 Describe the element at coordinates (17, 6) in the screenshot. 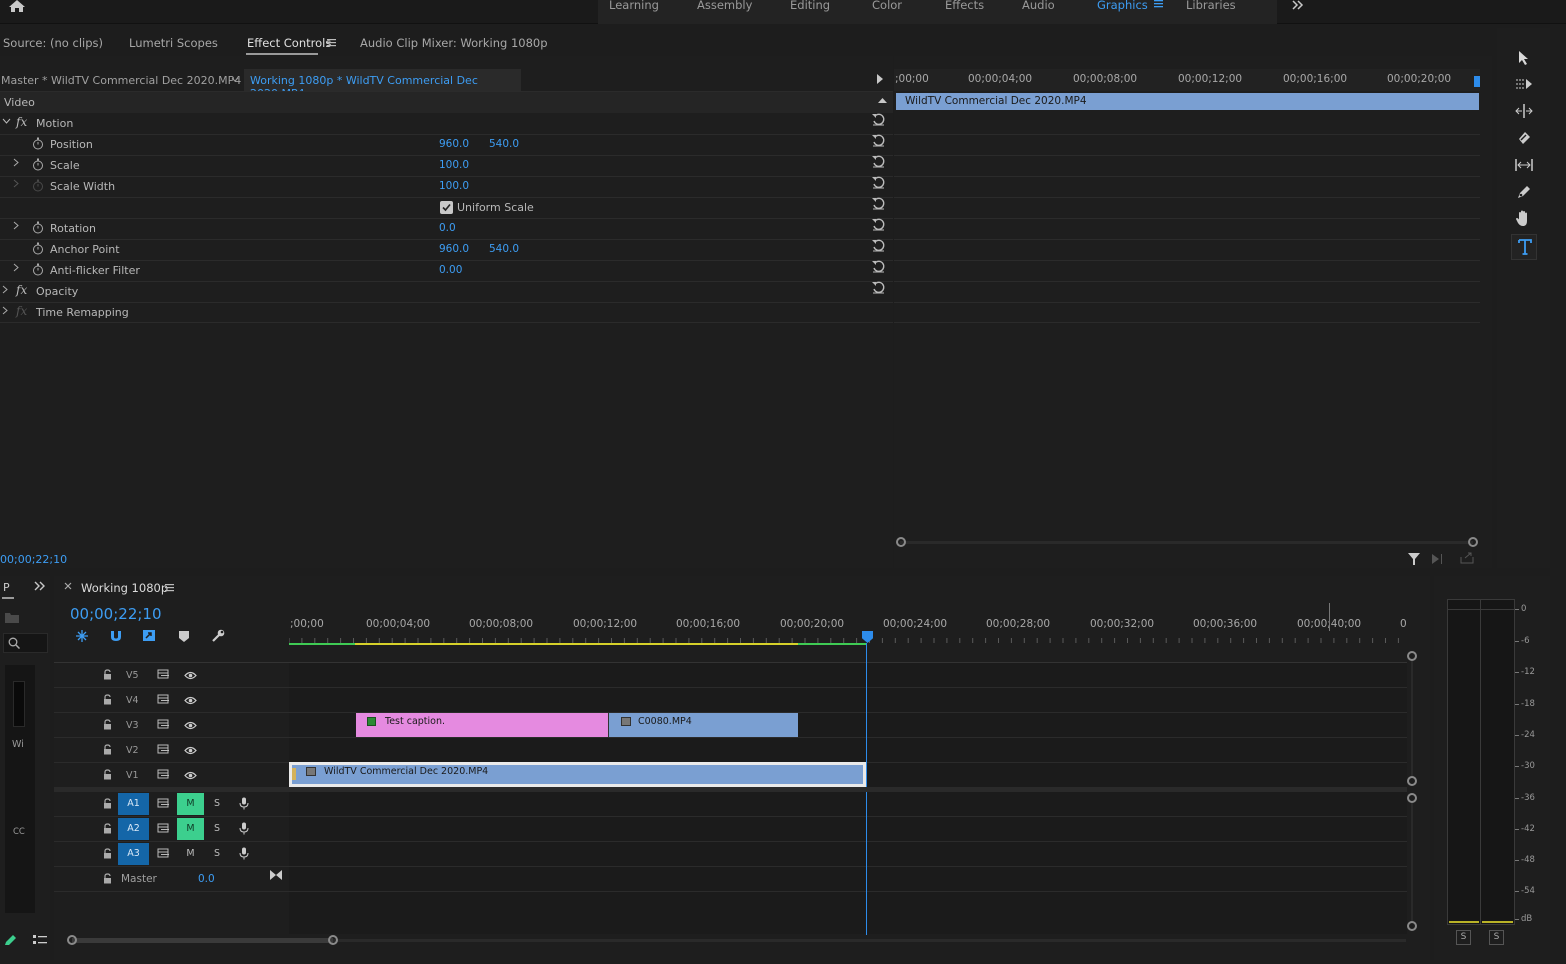

I see `home-icon` at that location.